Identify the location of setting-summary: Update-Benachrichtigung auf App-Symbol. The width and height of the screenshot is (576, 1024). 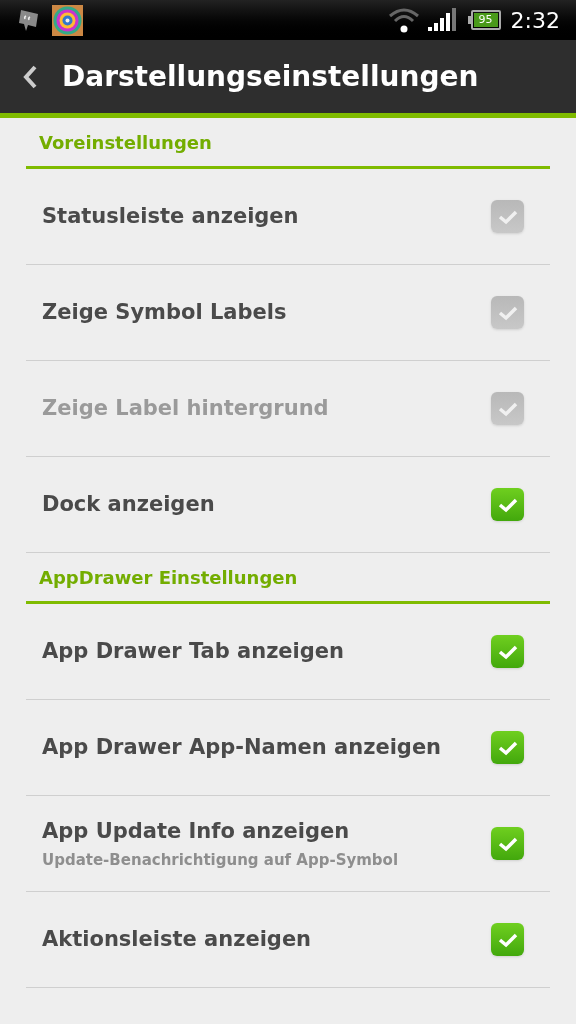
(221, 860).